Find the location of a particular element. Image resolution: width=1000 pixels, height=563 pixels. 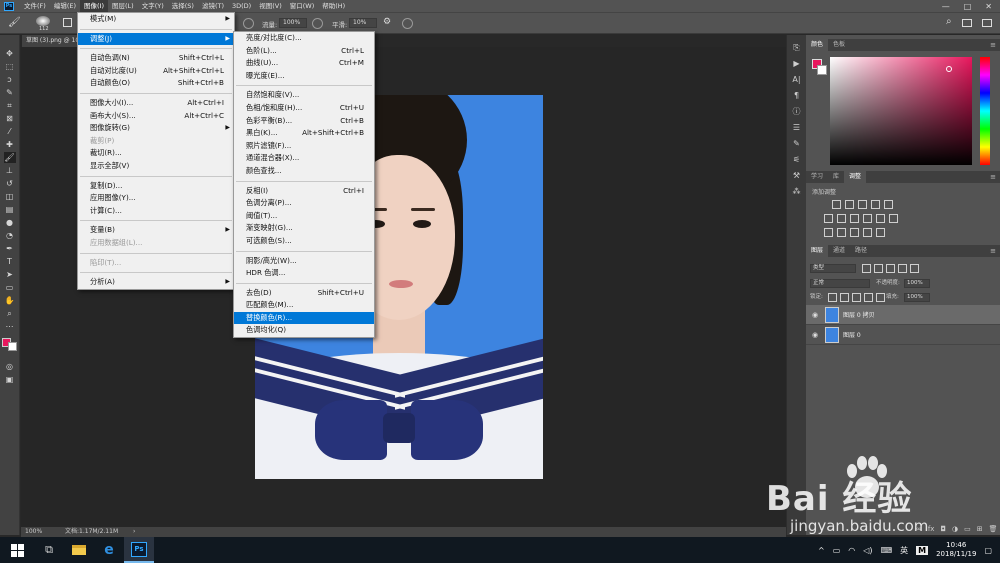

photo-filter-icon is located at coordinates (867, 218).